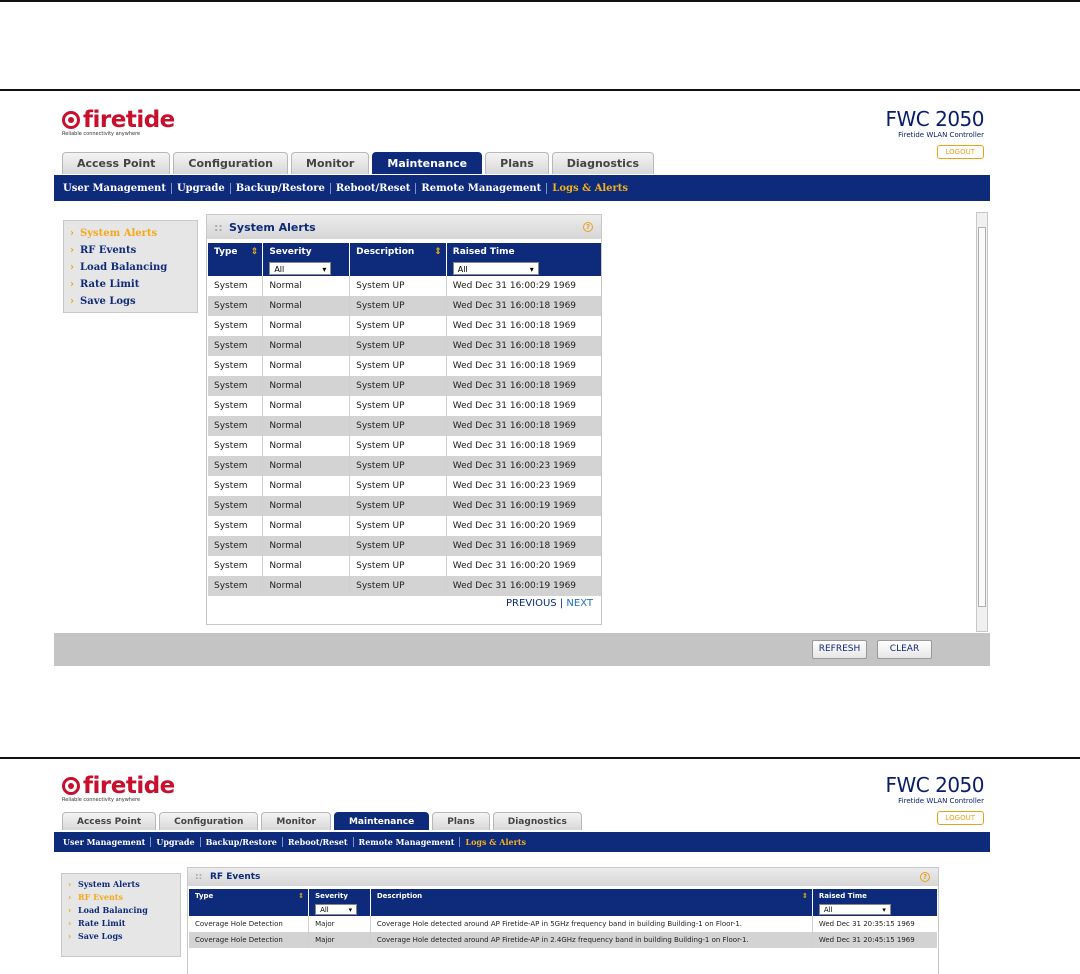 The width and height of the screenshot is (1080, 974). I want to click on clear-button: CLEAR, so click(904, 649).